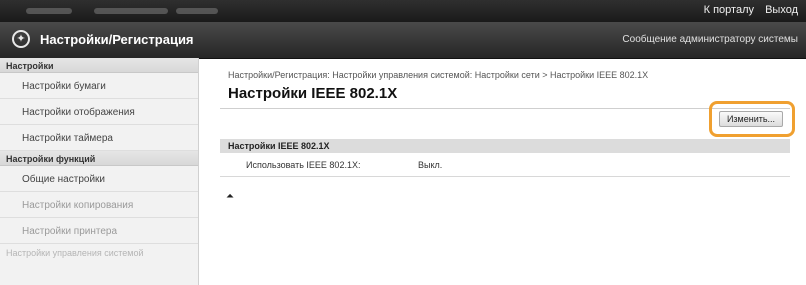  I want to click on divider, so click(505, 108).